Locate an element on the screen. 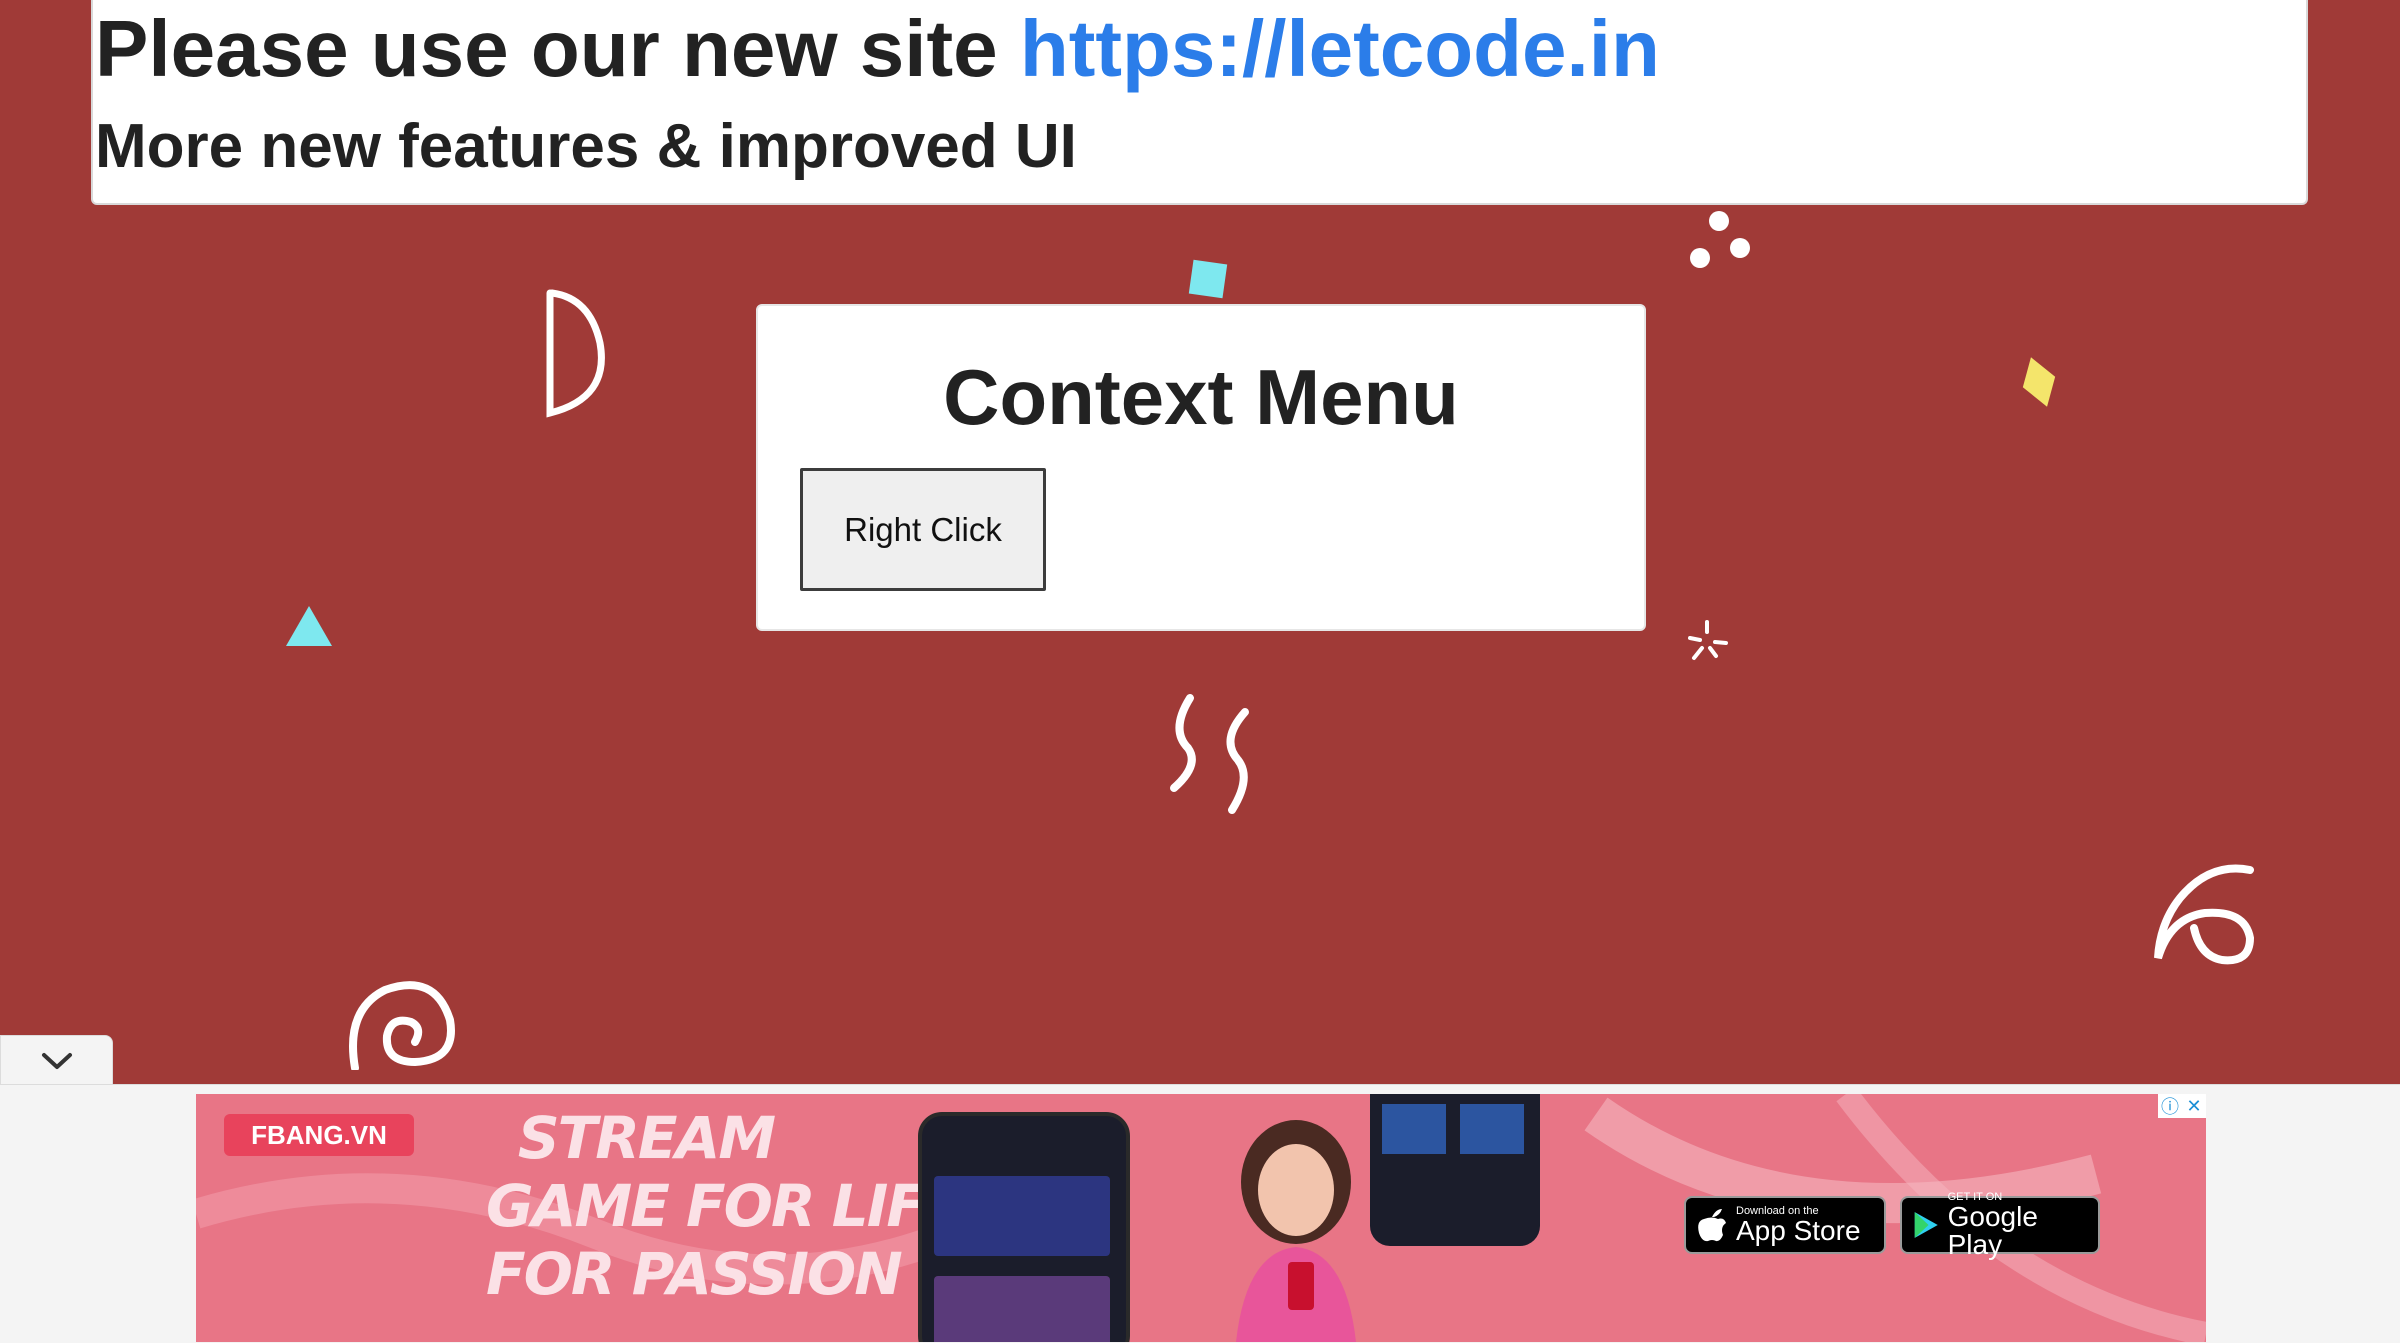 This screenshot has height=1343, width=2400. ad-slogan-line: GAME FOR LIFE is located at coordinates (725, 1206).